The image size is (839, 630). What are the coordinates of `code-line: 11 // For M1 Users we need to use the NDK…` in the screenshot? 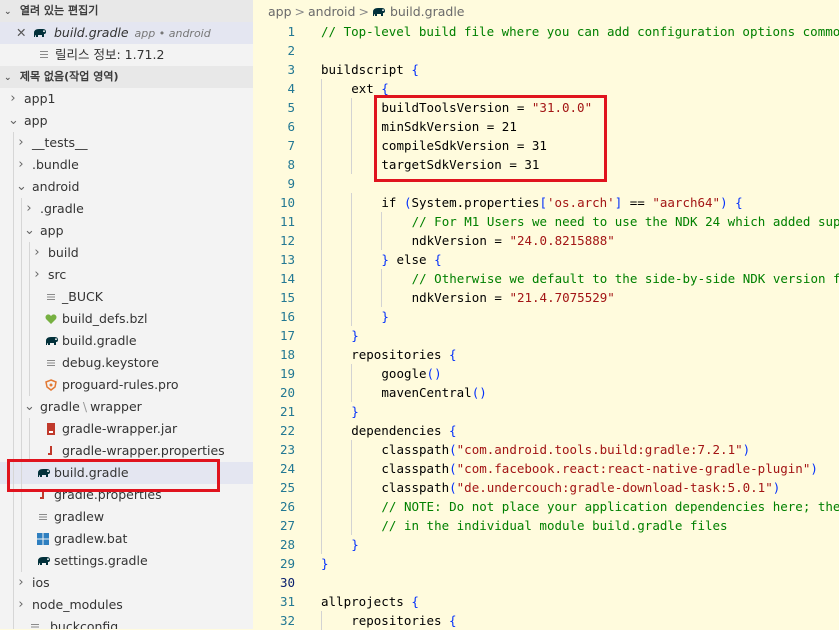 It's located at (546, 221).